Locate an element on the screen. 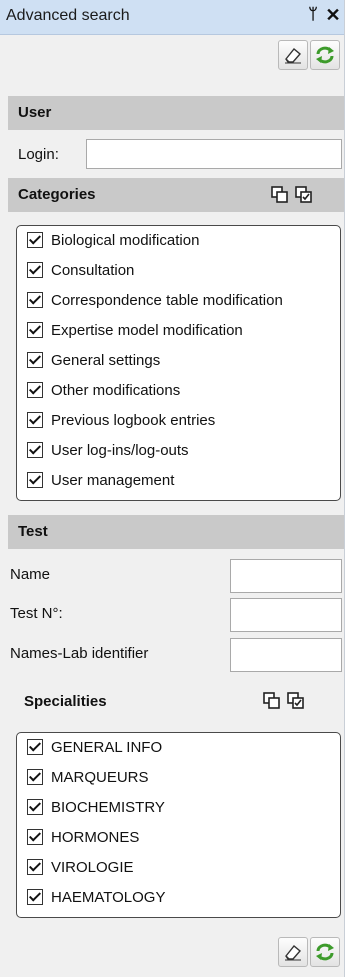 This screenshot has height=977, width=348. pin-icon: ᛘ is located at coordinates (313, 15).